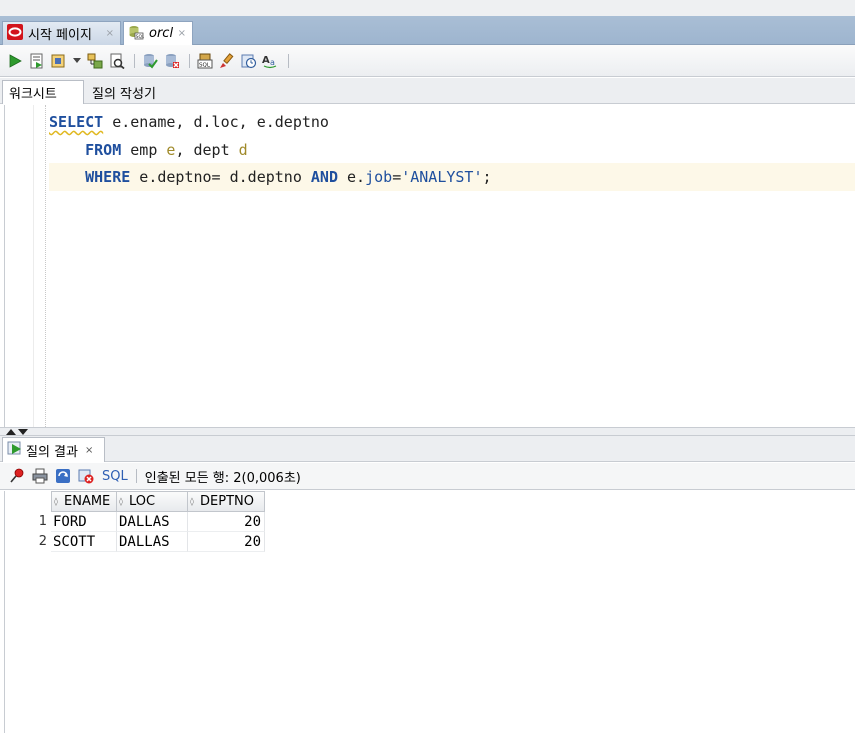 This screenshot has height=733, width=855. I want to click on svg-text: a, so click(272, 62).